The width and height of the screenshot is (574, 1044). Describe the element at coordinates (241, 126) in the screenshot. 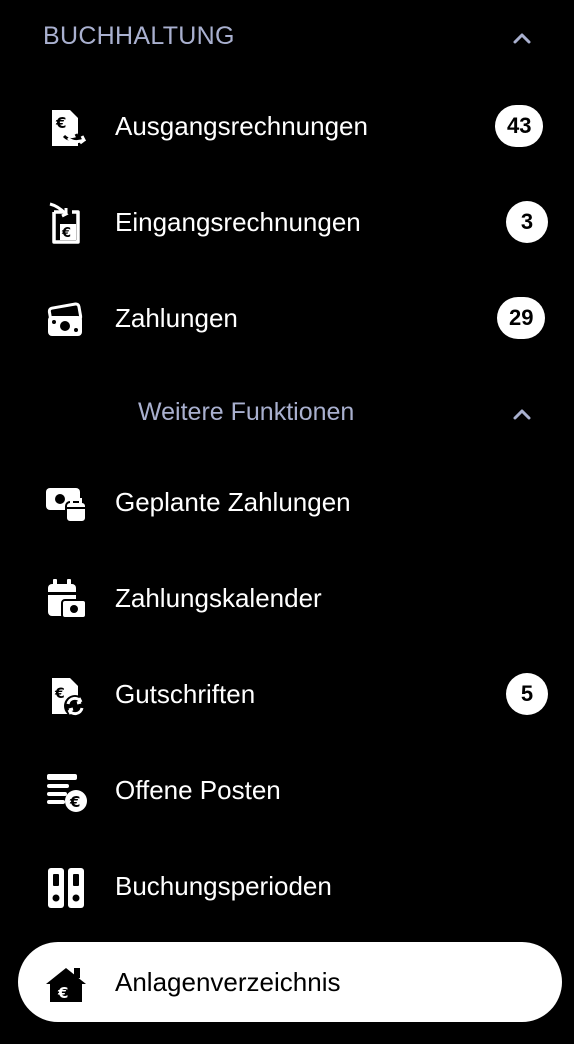

I see `nav-item-label: Ausgangsrechnungen` at that location.